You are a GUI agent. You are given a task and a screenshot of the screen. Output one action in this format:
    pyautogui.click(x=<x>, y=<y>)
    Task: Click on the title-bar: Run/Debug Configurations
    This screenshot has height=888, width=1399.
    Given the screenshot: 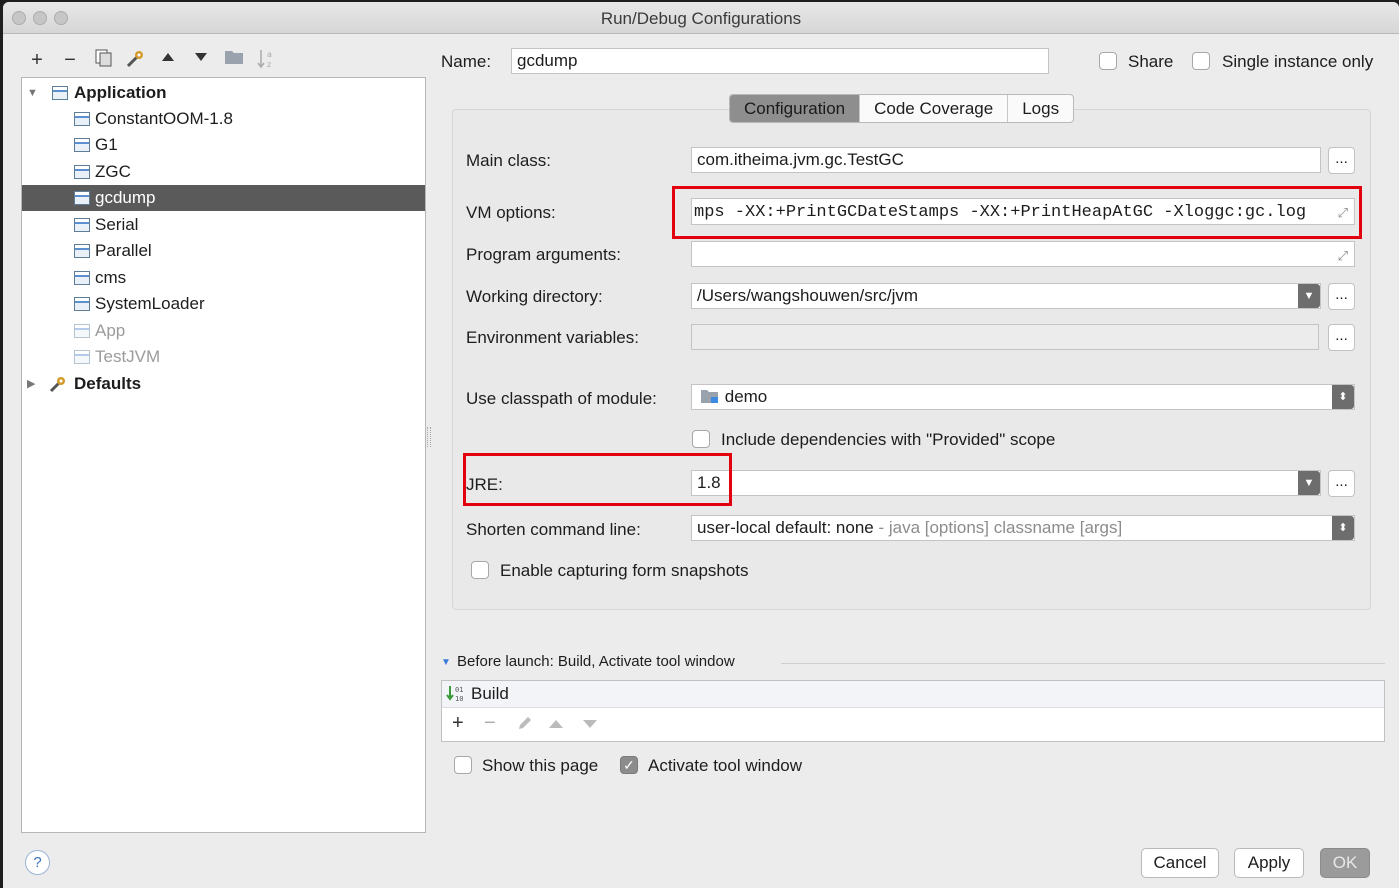 What is the action you would take?
    pyautogui.click(x=701, y=18)
    